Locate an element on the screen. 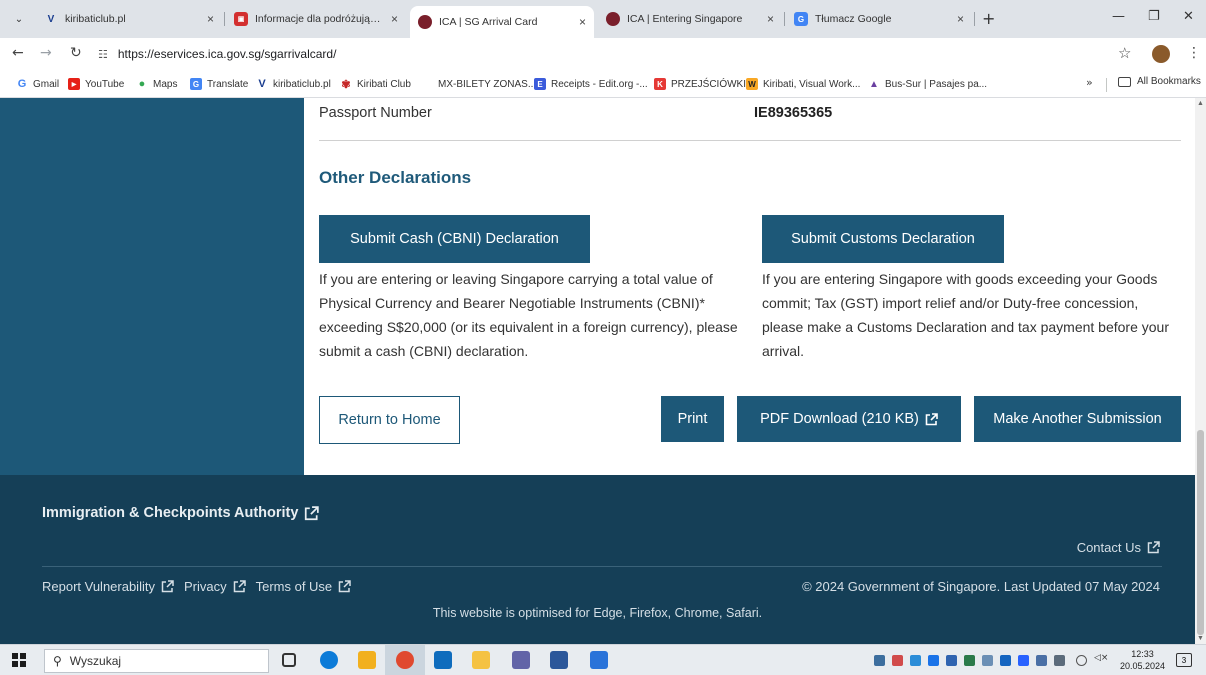 Image resolution: width=1206 pixels, height=675 pixels. tab-google-translate: G Tłumacz Google × is located at coordinates (879, 19).